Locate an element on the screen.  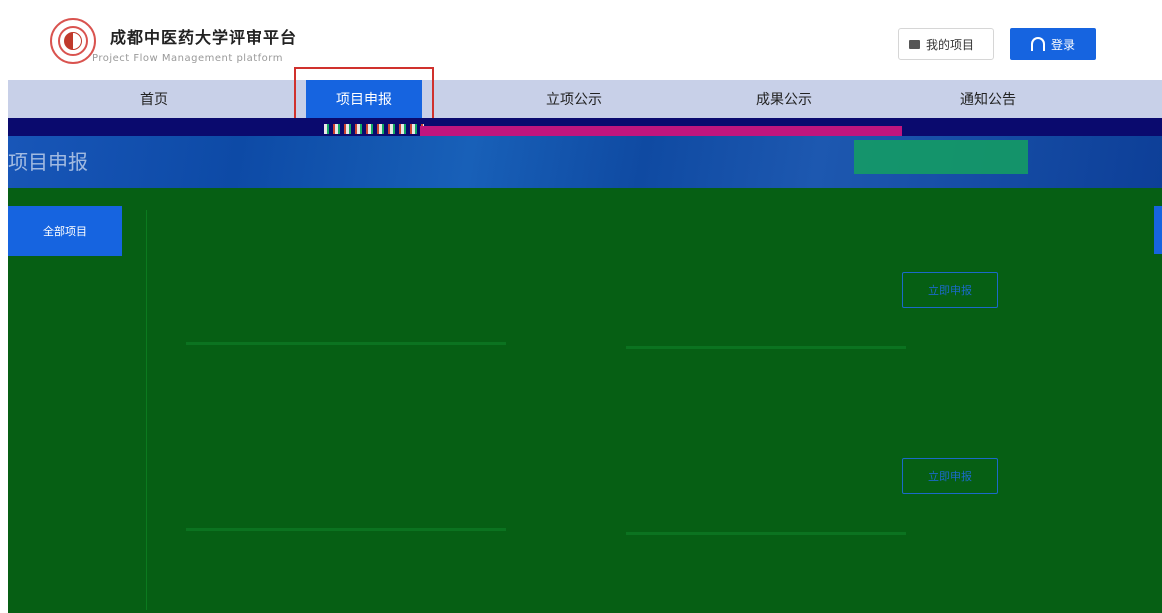
decorative-stripe is located at coordinates (585, 127).